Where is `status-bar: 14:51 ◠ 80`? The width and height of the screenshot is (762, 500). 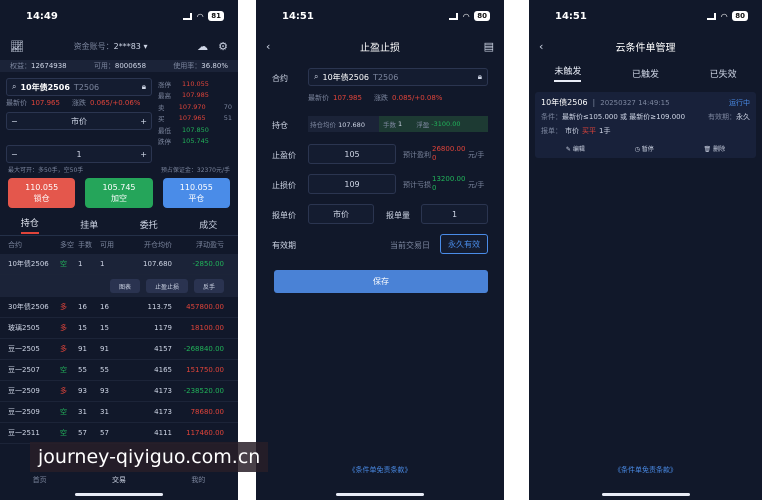
status-bar: 14:51 ◠ 80 is located at coordinates (645, 16).